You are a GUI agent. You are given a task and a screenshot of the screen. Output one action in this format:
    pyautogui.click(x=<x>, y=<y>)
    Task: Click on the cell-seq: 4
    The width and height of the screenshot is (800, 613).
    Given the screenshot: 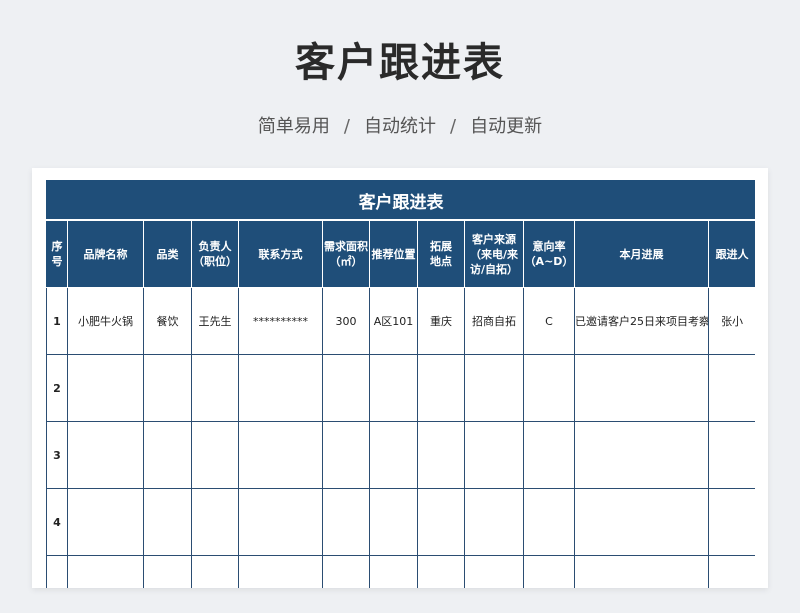 What is the action you would take?
    pyautogui.click(x=57, y=522)
    